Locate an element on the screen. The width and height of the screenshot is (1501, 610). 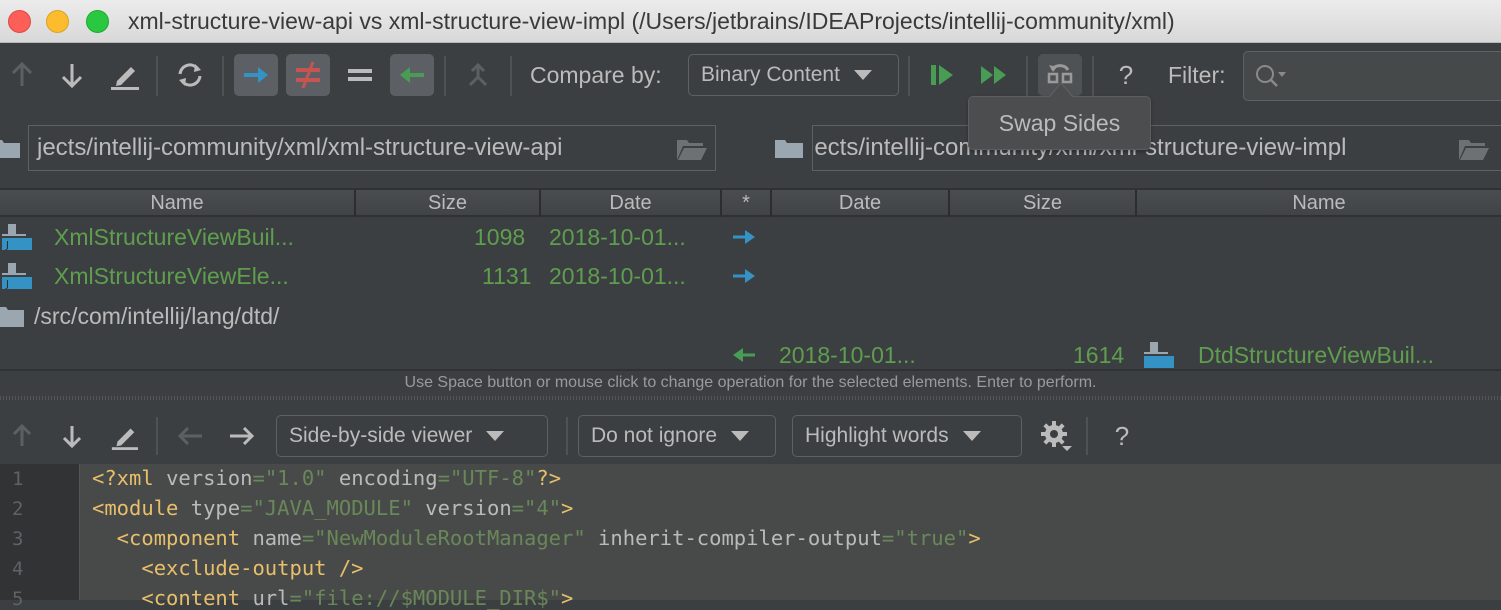
code-line: <module type="JAVA_MODULE" version="4"> is located at coordinates (332, 508).